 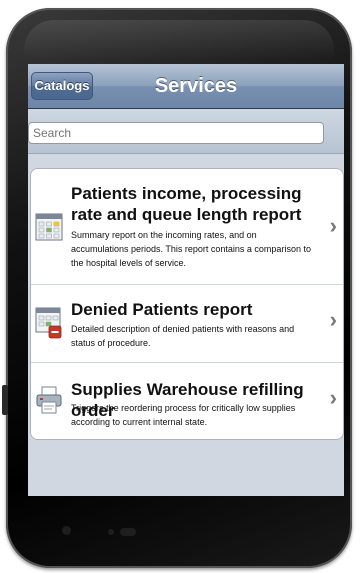 What do you see at coordinates (5, 400) in the screenshot?
I see `phone-side-button` at bounding box center [5, 400].